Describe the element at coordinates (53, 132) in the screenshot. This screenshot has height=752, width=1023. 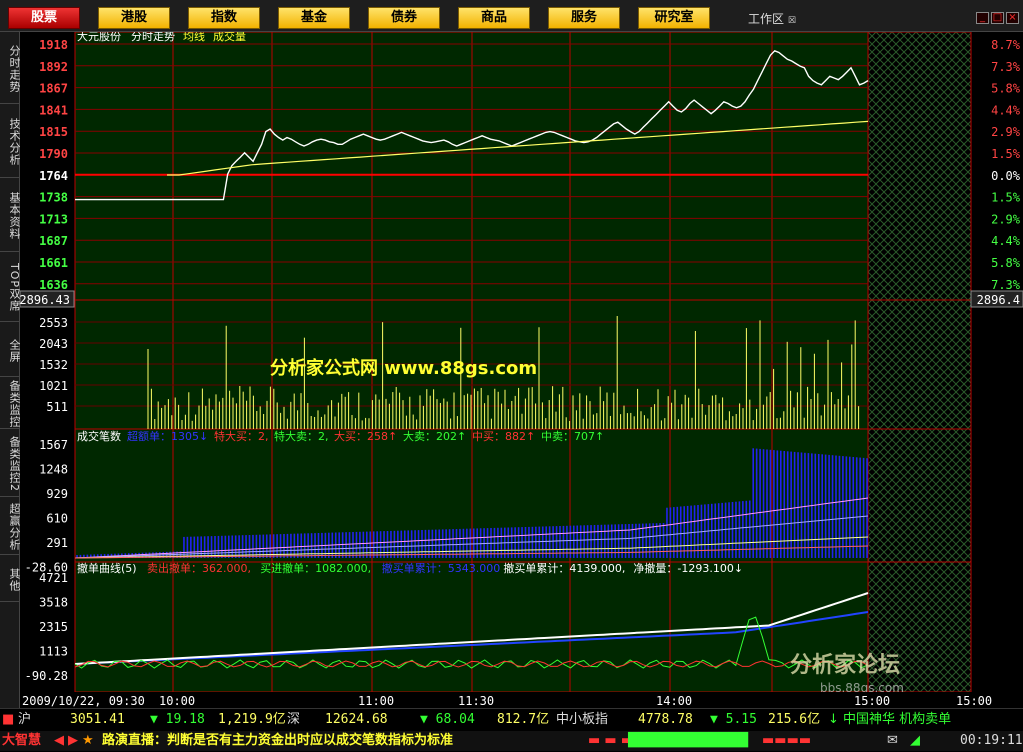
I see `price-label-4: 1815` at that location.